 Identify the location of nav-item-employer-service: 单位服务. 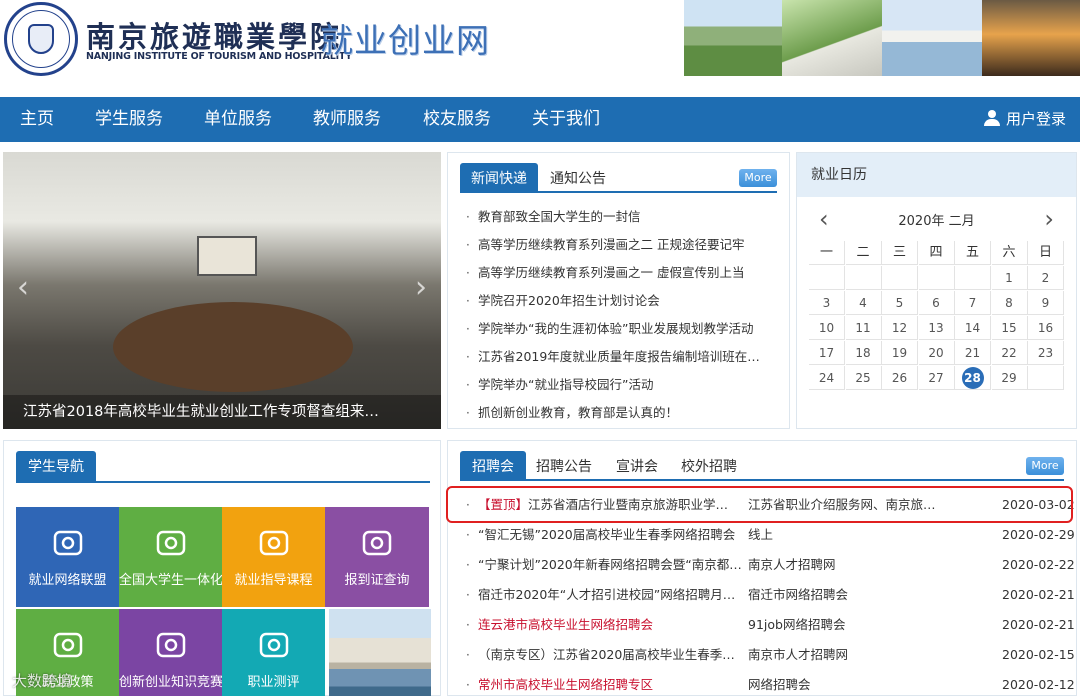
(238, 119).